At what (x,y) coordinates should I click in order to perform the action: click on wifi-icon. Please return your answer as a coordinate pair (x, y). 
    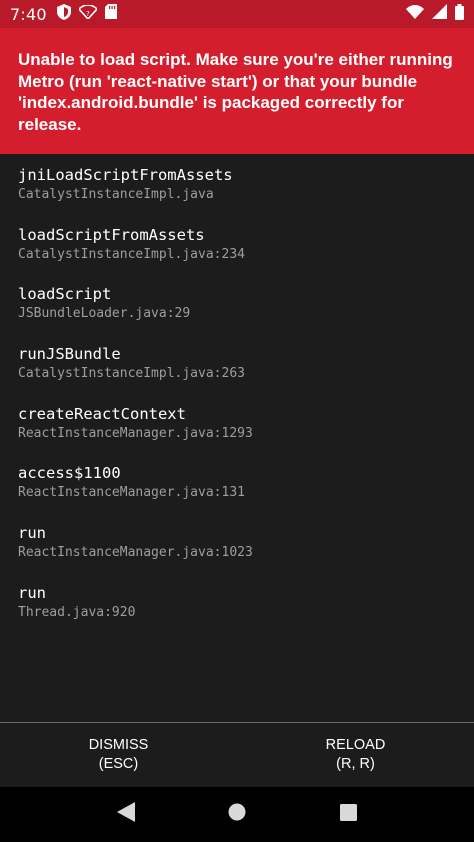
    Looking at the image, I should click on (415, 14).